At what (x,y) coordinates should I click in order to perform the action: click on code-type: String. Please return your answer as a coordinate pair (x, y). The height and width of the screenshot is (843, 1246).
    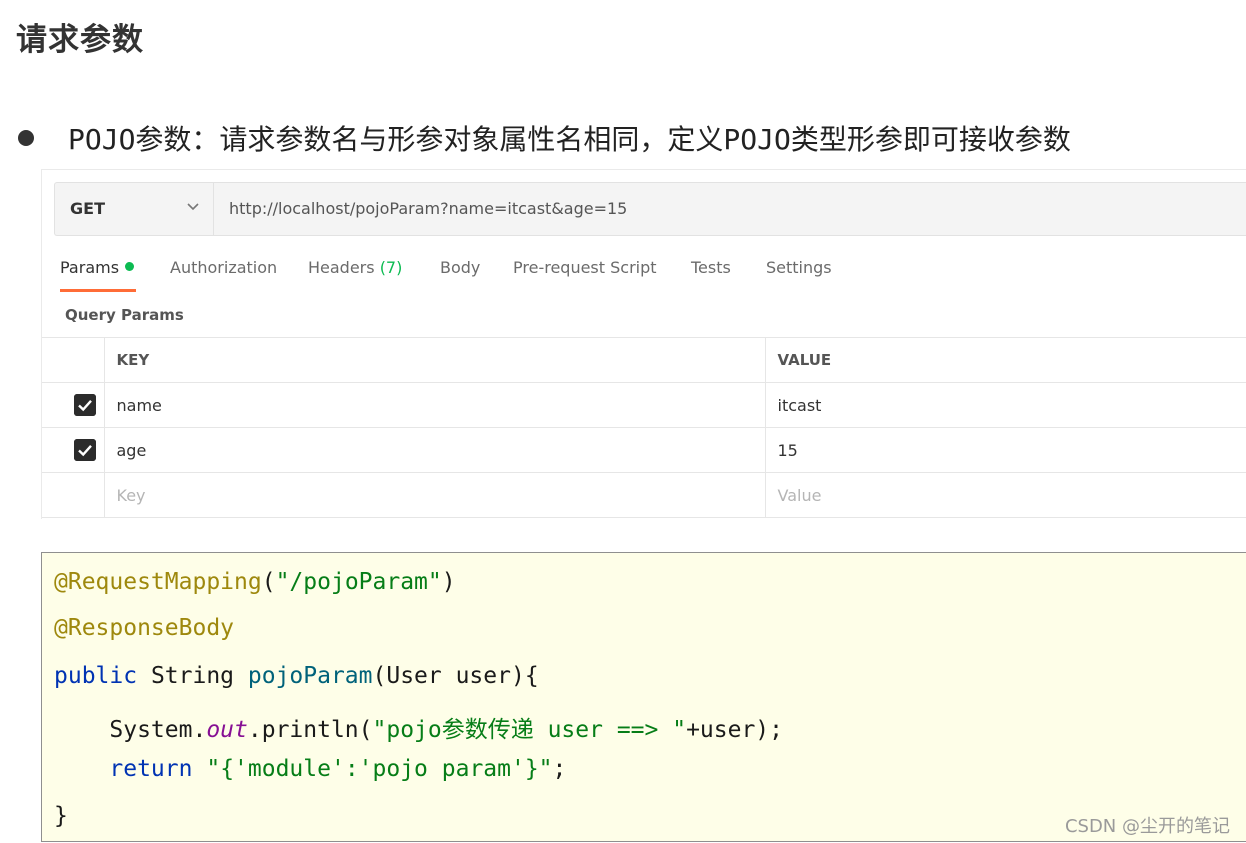
    Looking at the image, I should click on (192, 676).